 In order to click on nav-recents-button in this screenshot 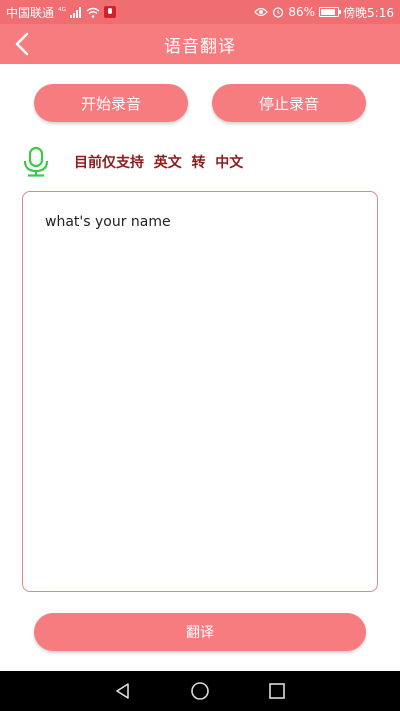, I will do `click(277, 691)`.